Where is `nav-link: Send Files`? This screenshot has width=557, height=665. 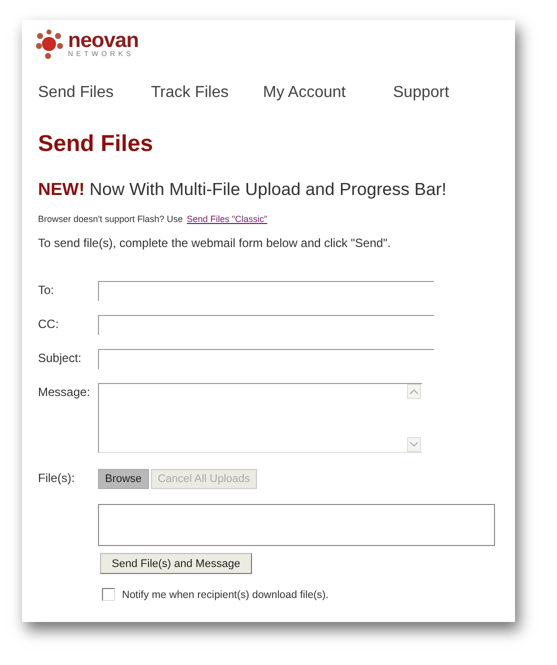 nav-link: Send Files is located at coordinates (94, 93).